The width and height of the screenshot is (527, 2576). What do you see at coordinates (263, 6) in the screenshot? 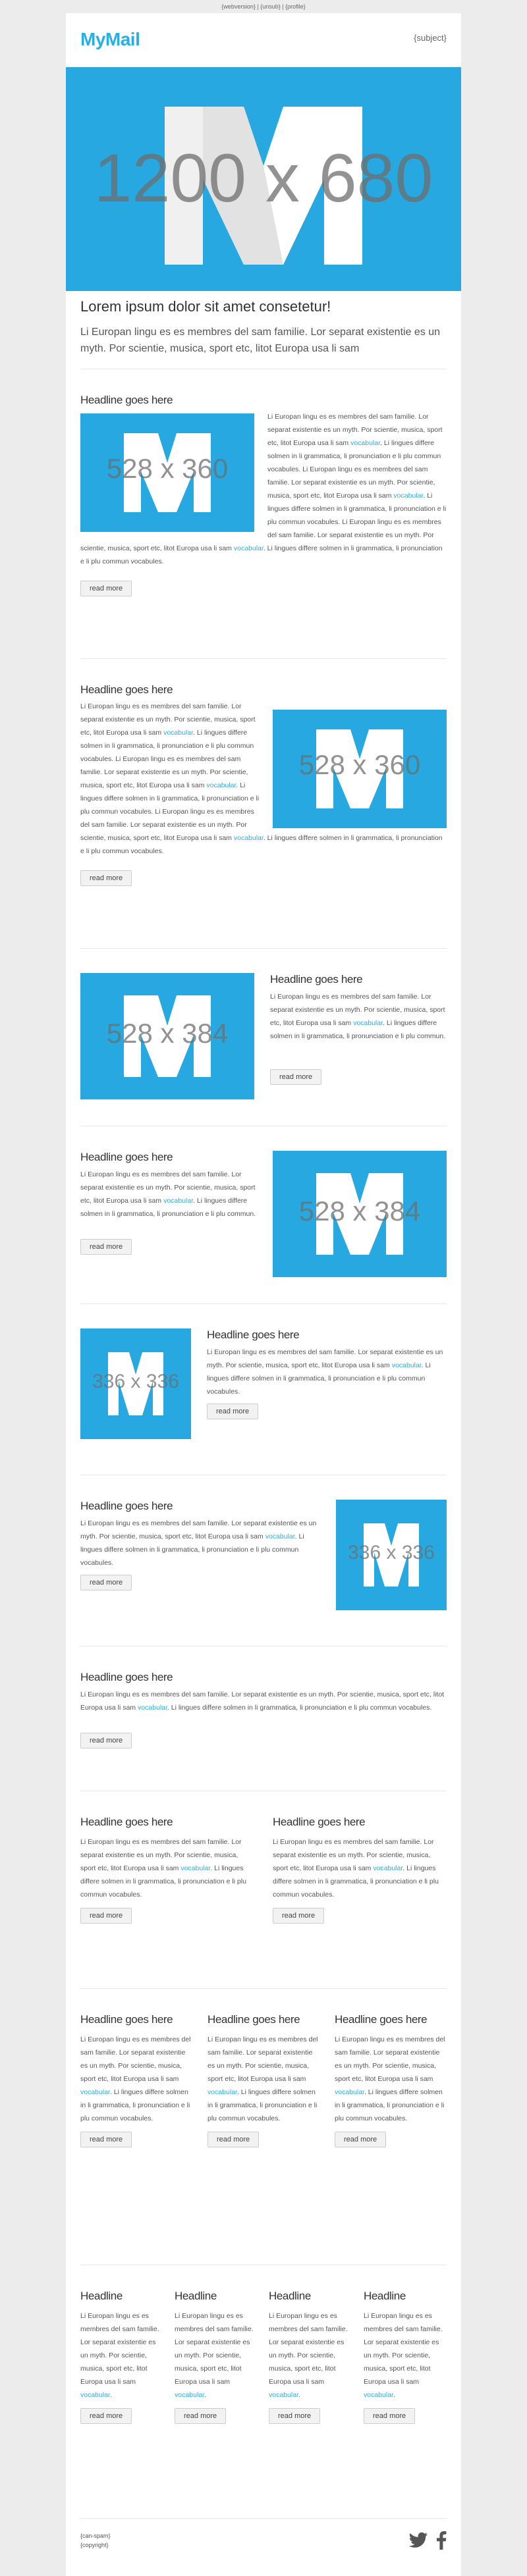
I see `top-links: {webversion} | {unsub} | {profile}` at bounding box center [263, 6].